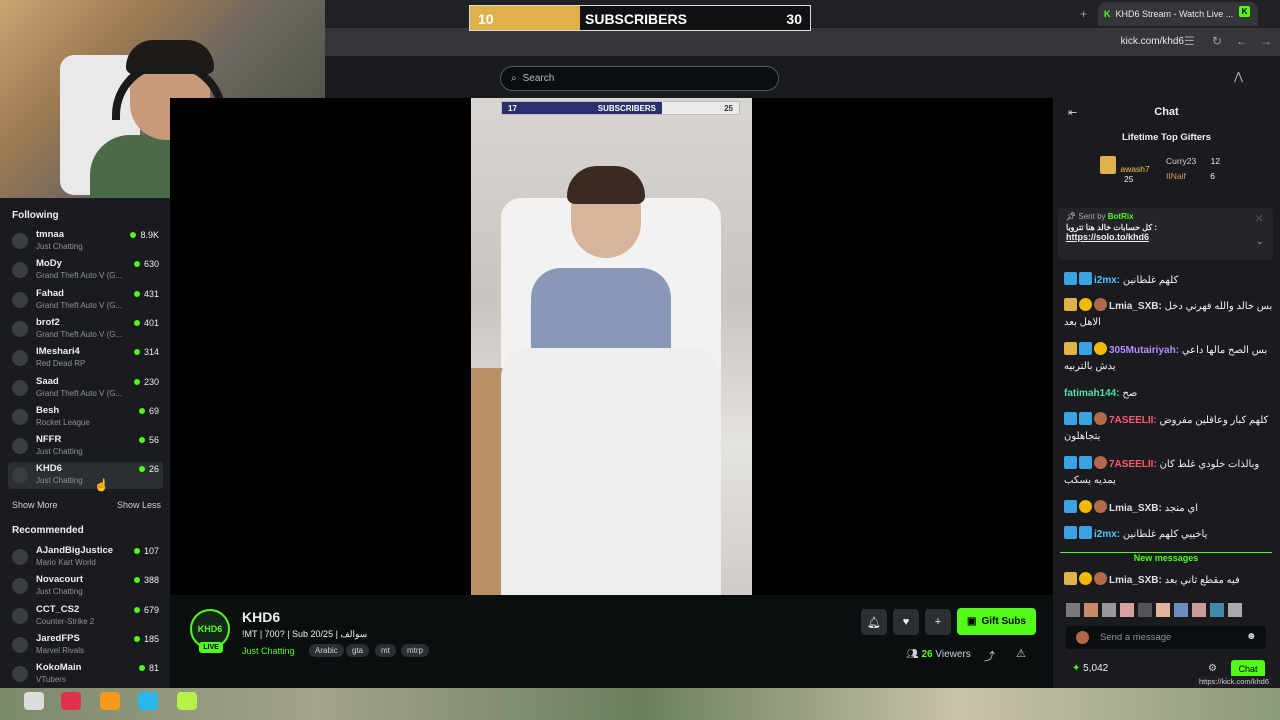 This screenshot has height=720, width=1280. What do you see at coordinates (85, 557) in the screenshot?
I see `sidebar-channel-recommended: AJandBigJustice Mario Kart World 107` at bounding box center [85, 557].